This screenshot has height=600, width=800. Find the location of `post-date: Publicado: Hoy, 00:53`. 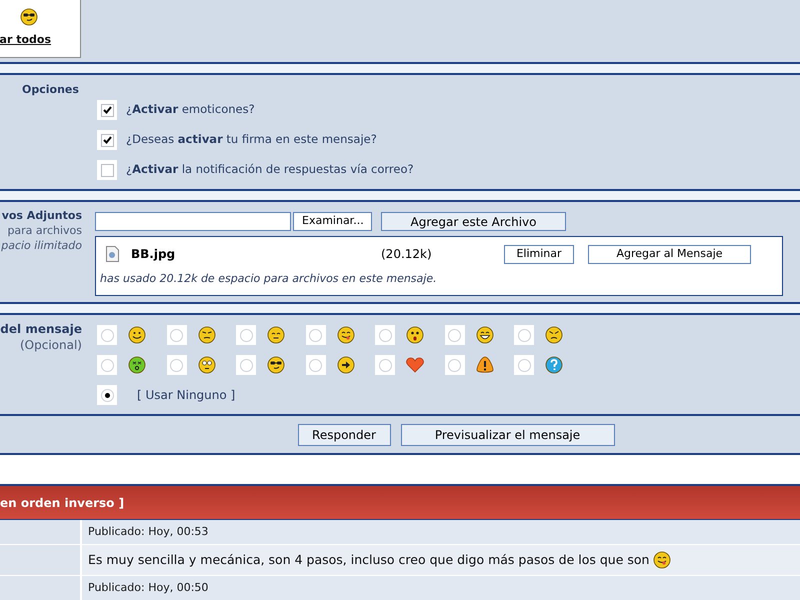

post-date: Publicado: Hoy, 00:53 is located at coordinates (147, 532).